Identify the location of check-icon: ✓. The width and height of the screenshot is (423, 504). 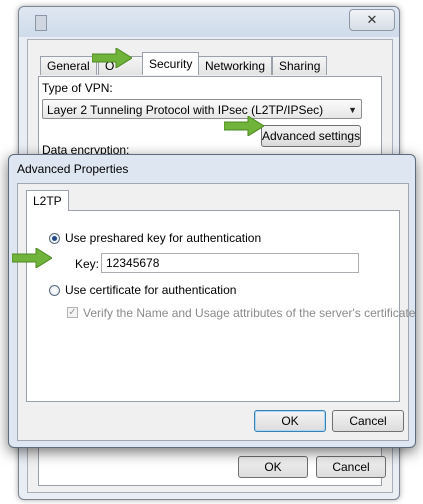
(72, 312).